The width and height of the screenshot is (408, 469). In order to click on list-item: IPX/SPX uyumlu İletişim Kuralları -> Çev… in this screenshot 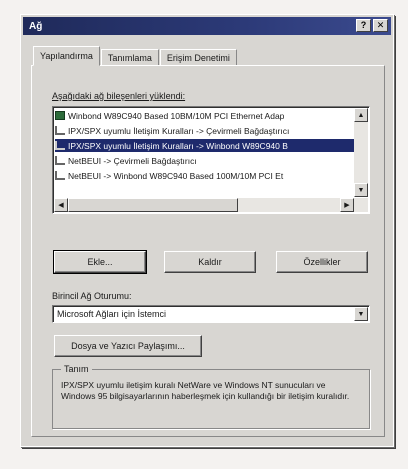, I will do `click(205, 130)`.